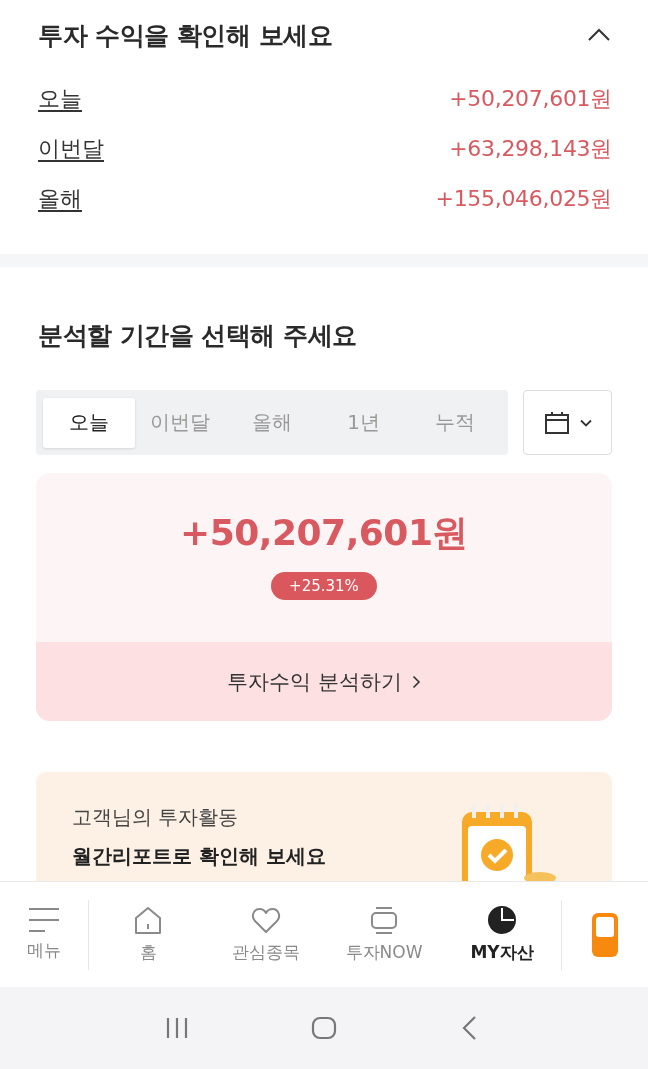 Image resolution: width=648 pixels, height=1069 pixels. Describe the element at coordinates (44, 920) in the screenshot. I see `menu-icon` at that location.